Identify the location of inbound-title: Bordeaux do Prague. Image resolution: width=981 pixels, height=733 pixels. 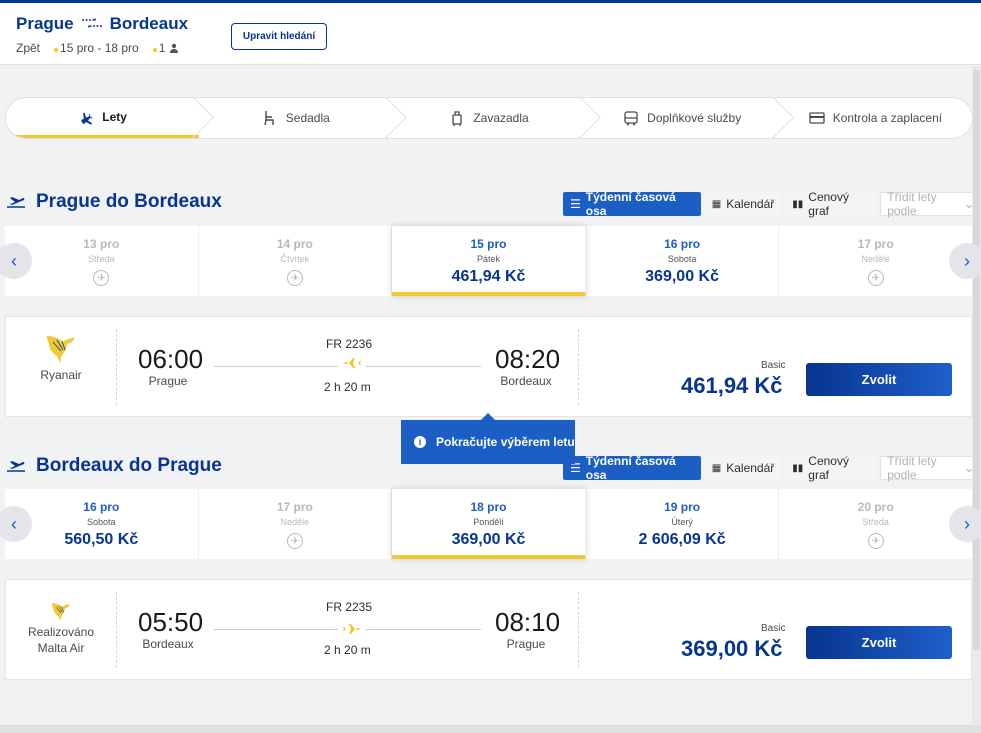
(114, 466).